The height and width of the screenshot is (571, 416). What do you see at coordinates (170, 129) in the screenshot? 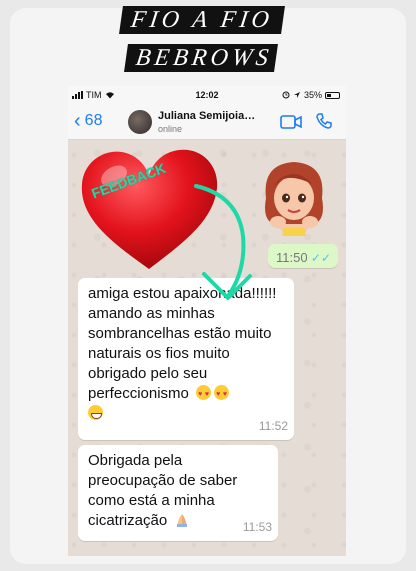
I see `contact-status: online` at bounding box center [170, 129].